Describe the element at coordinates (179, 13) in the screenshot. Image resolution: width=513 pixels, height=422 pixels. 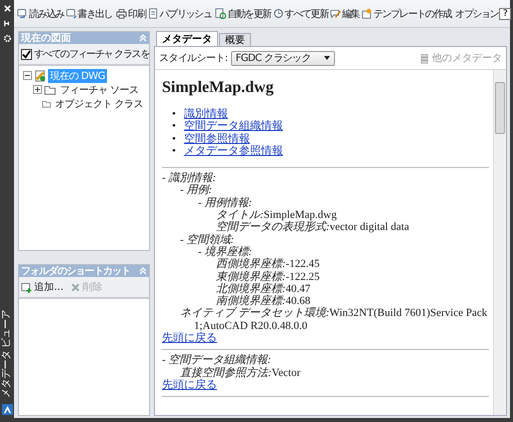
I see `toolbar-button: パブリッシュ` at that location.